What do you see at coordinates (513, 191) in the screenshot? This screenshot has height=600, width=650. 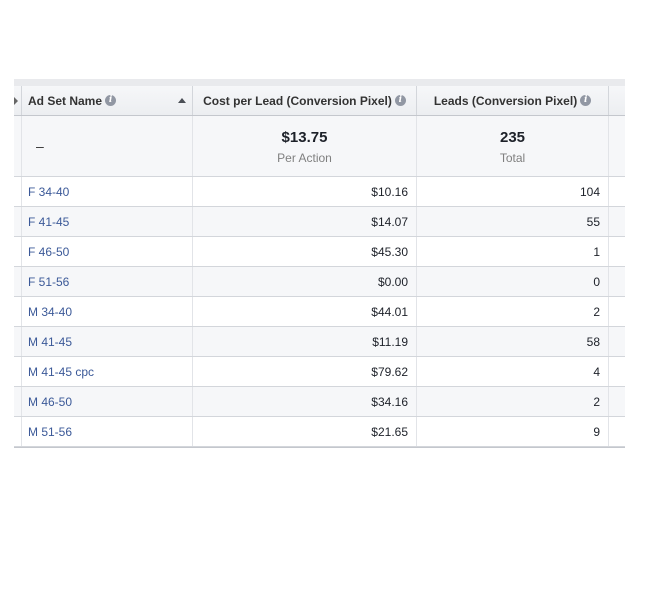 I see `leads-cell: 104` at bounding box center [513, 191].